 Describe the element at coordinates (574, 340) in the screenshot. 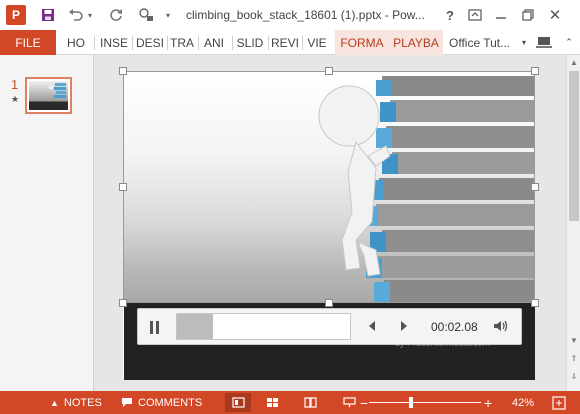

I see `scroll-down-icon: ▼` at that location.